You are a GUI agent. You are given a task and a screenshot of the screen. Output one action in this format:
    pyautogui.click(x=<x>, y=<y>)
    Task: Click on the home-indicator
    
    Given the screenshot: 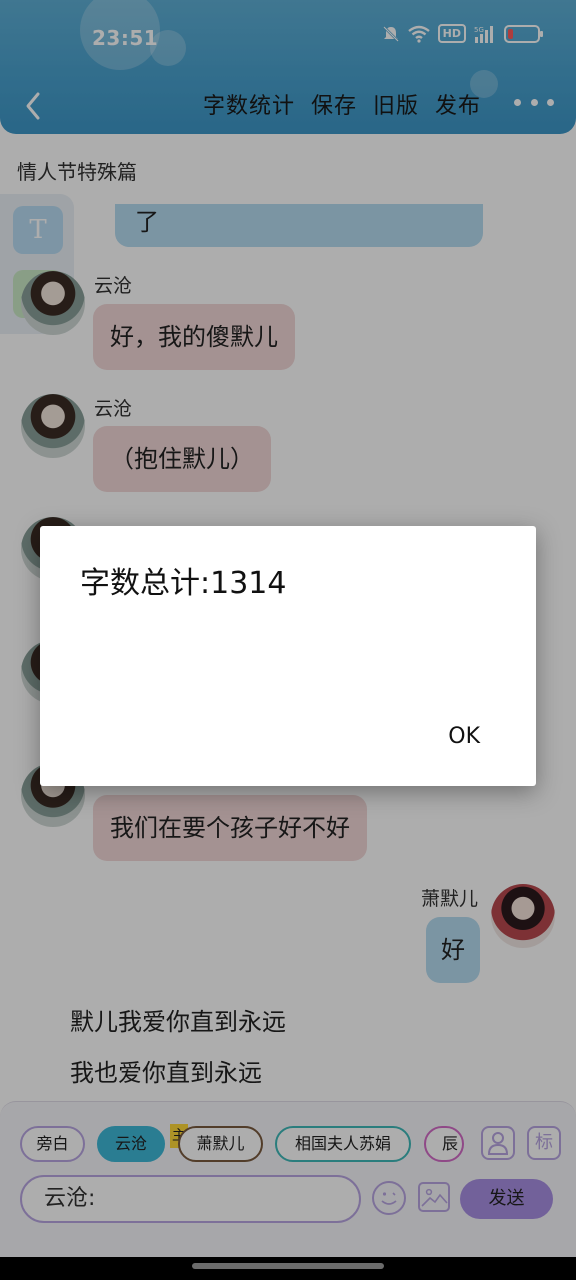 What is the action you would take?
    pyautogui.click(x=288, y=1266)
    